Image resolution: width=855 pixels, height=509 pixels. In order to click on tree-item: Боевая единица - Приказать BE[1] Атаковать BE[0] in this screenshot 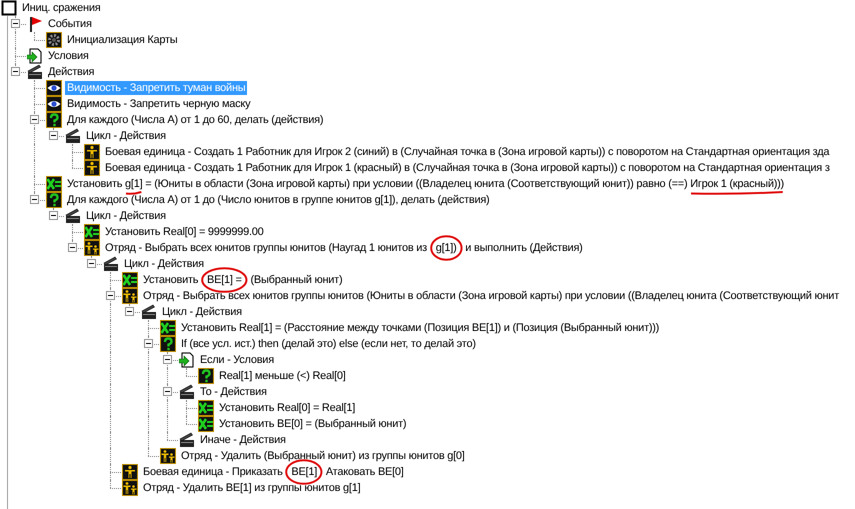, I will do `click(273, 472)`.